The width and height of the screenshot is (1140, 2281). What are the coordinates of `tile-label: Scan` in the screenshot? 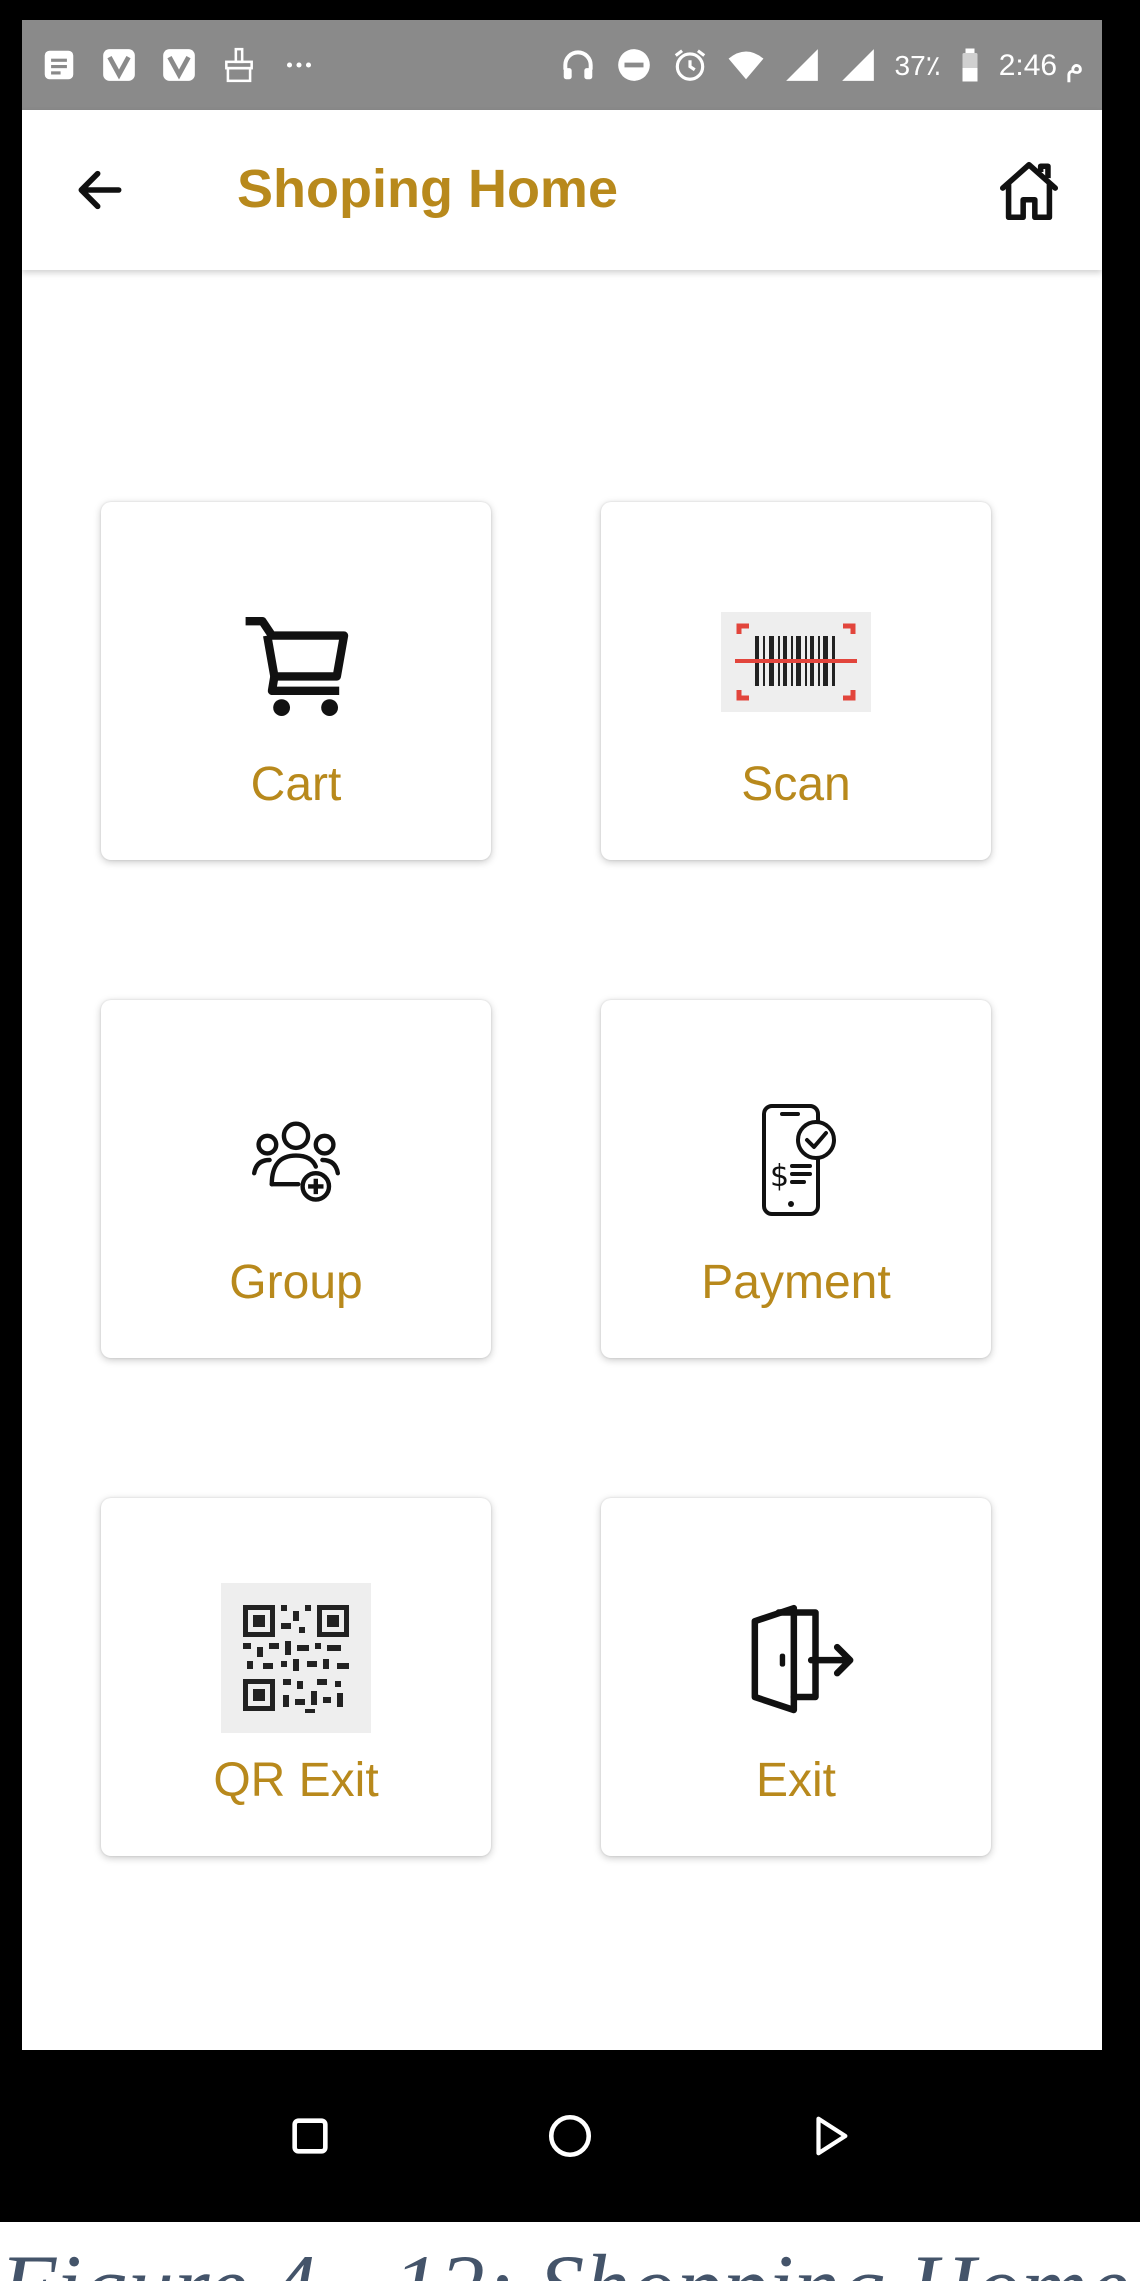 It's located at (796, 784).